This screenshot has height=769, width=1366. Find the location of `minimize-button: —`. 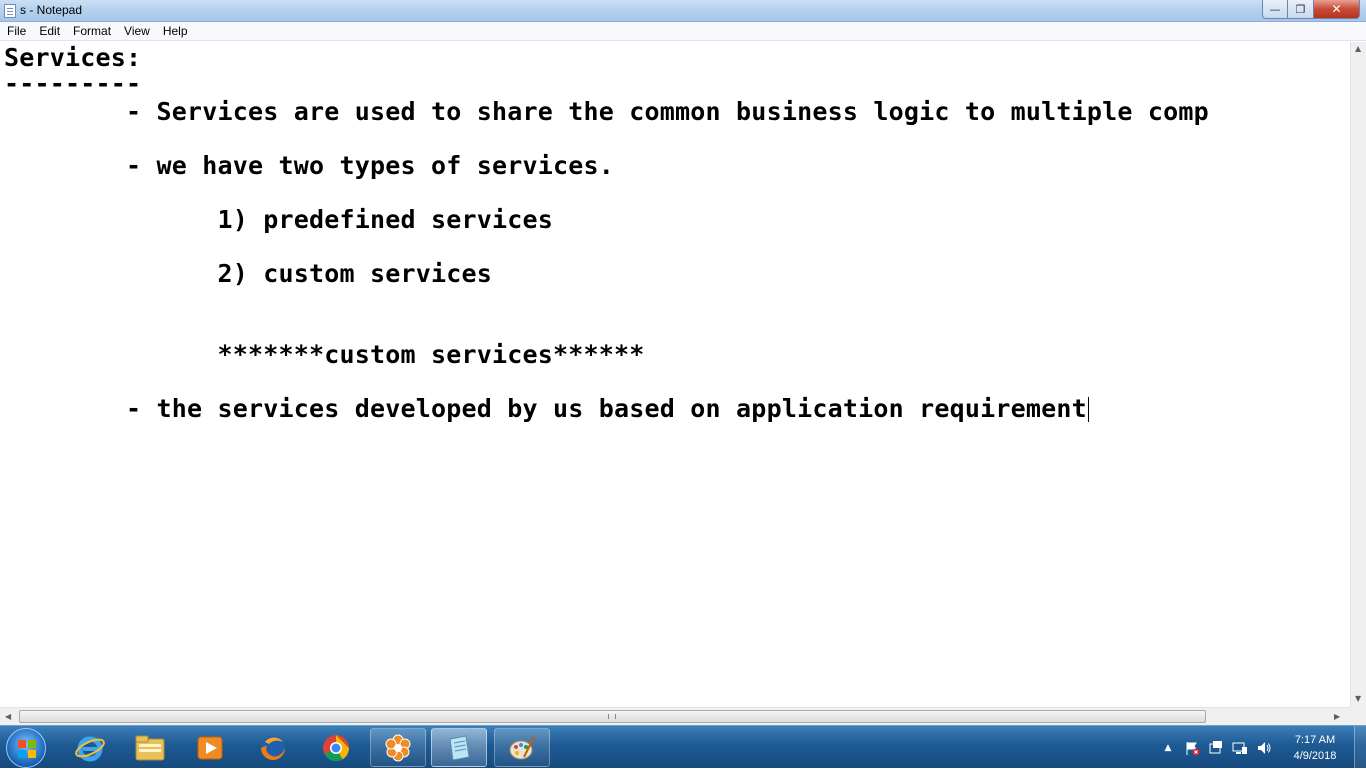

minimize-button: — is located at coordinates (1275, 9).